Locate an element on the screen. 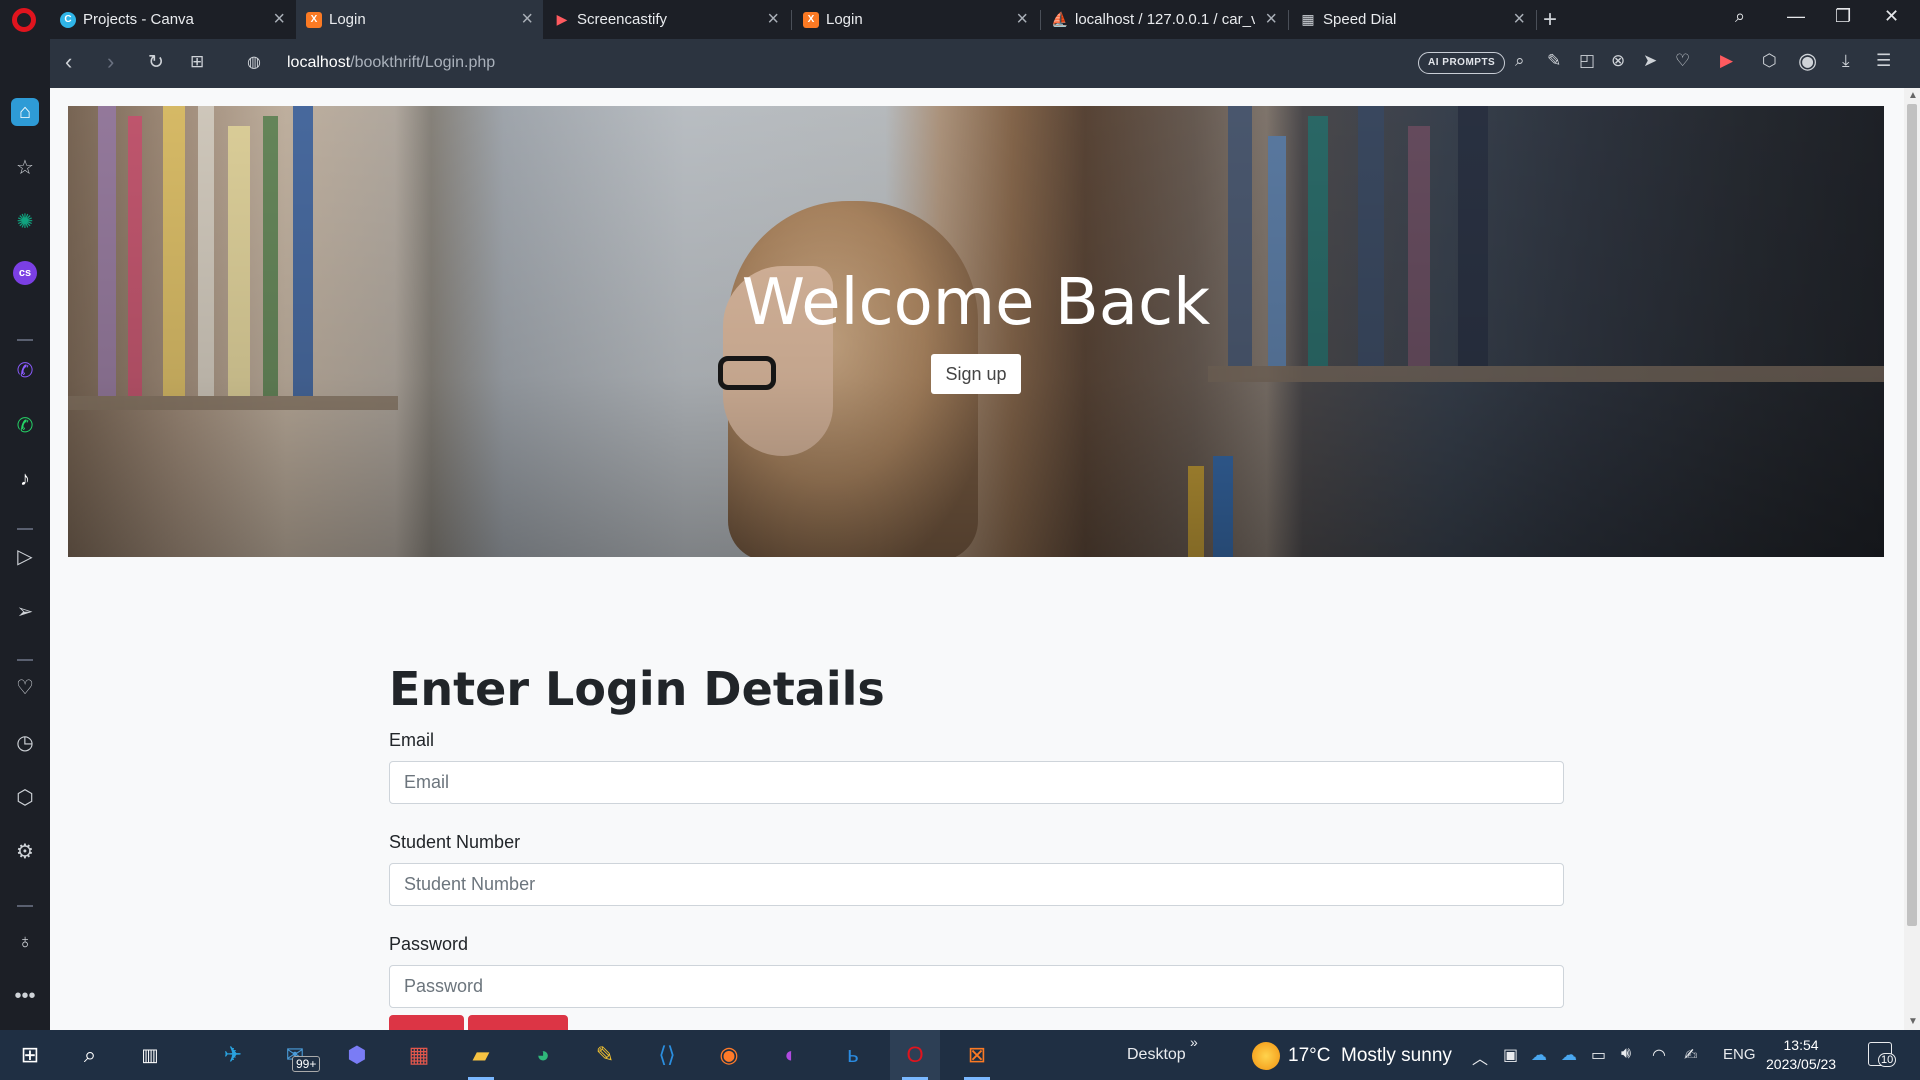 The width and height of the screenshot is (1920, 1080). tab-screencastify: ▶ Screencastify × is located at coordinates (666, 19).